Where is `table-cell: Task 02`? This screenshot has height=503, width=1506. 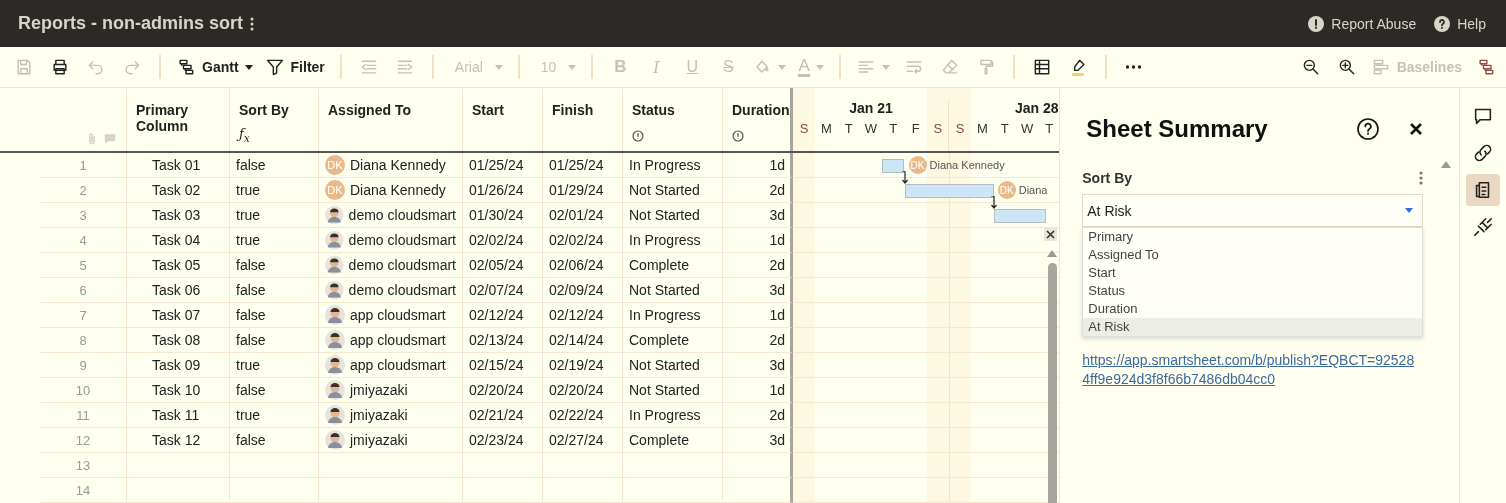
table-cell: Task 02 is located at coordinates (178, 190).